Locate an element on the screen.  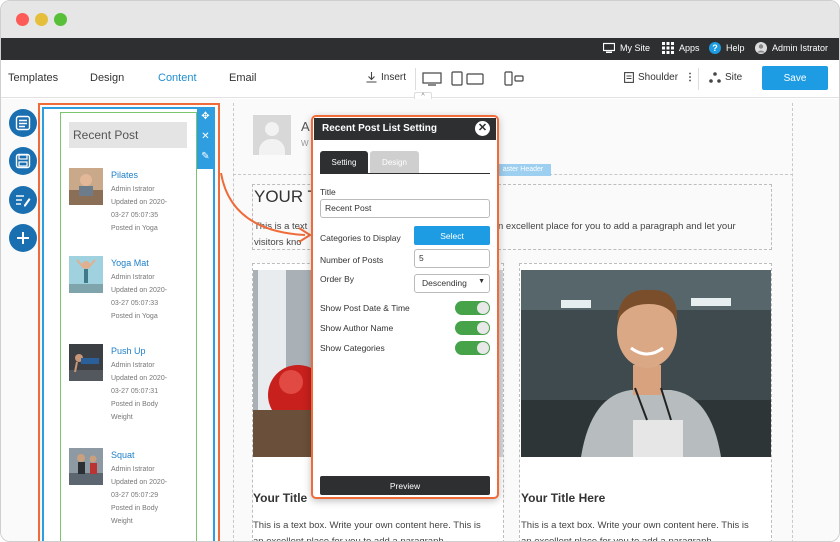
content-list-button is located at coordinates (23, 123).